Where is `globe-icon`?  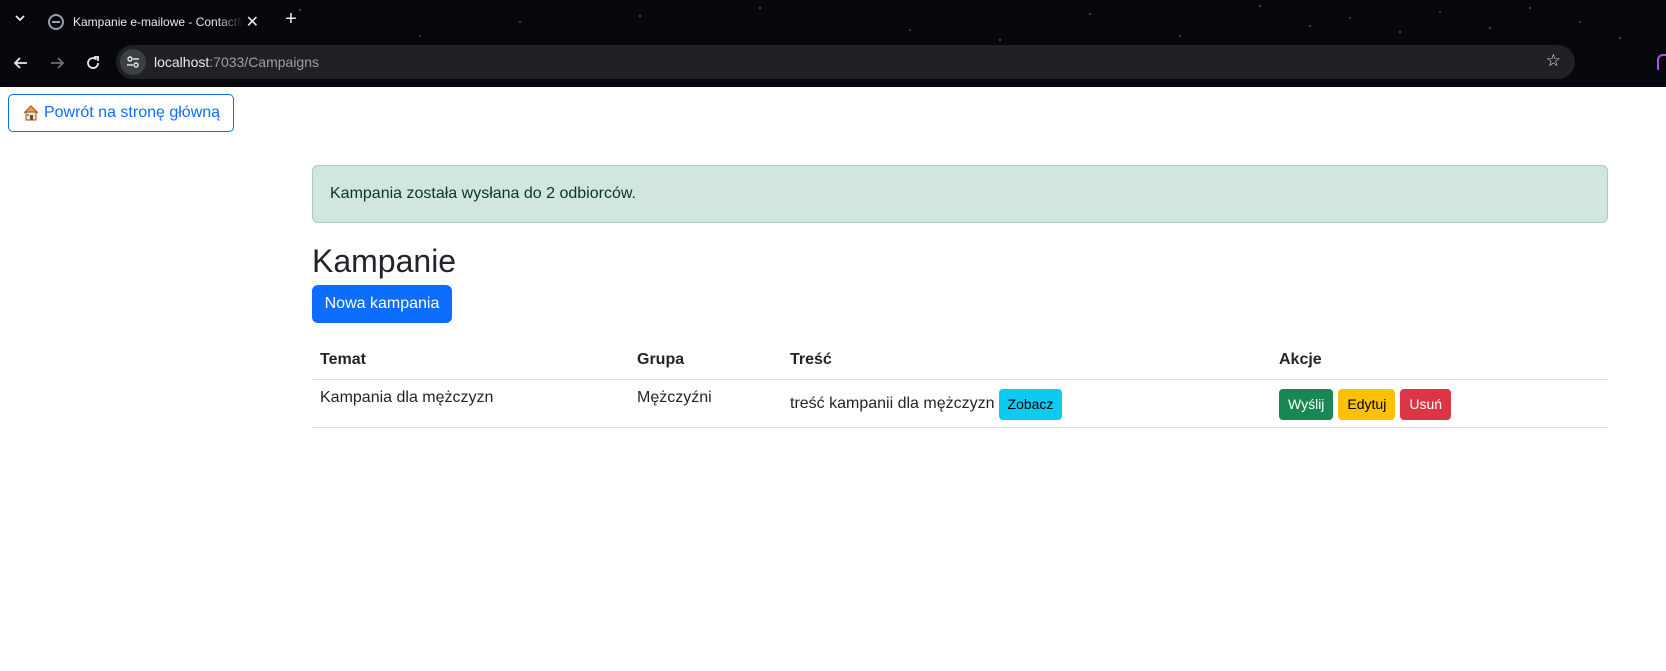 globe-icon is located at coordinates (56, 22).